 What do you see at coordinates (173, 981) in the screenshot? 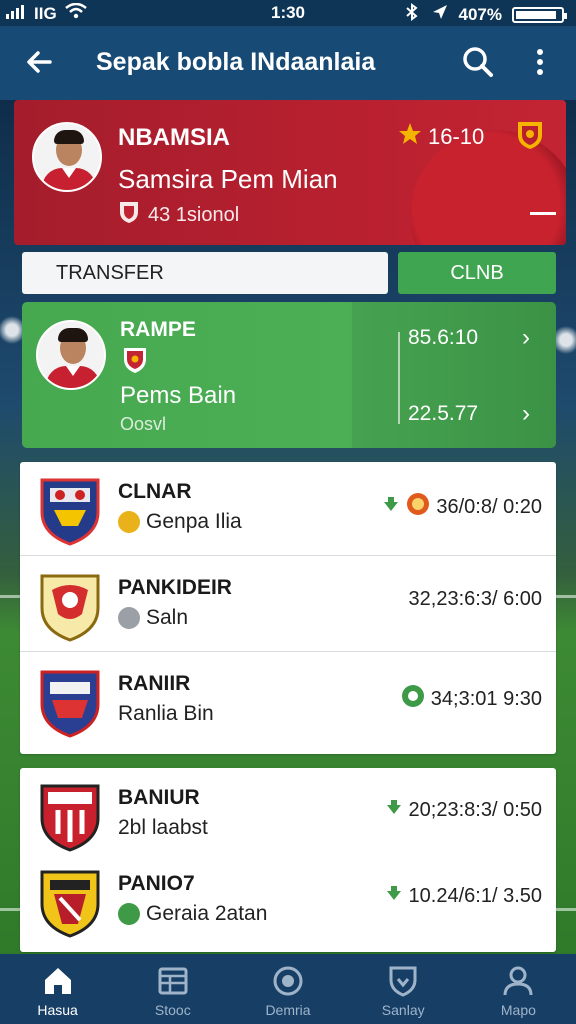
I see `table-icon` at bounding box center [173, 981].